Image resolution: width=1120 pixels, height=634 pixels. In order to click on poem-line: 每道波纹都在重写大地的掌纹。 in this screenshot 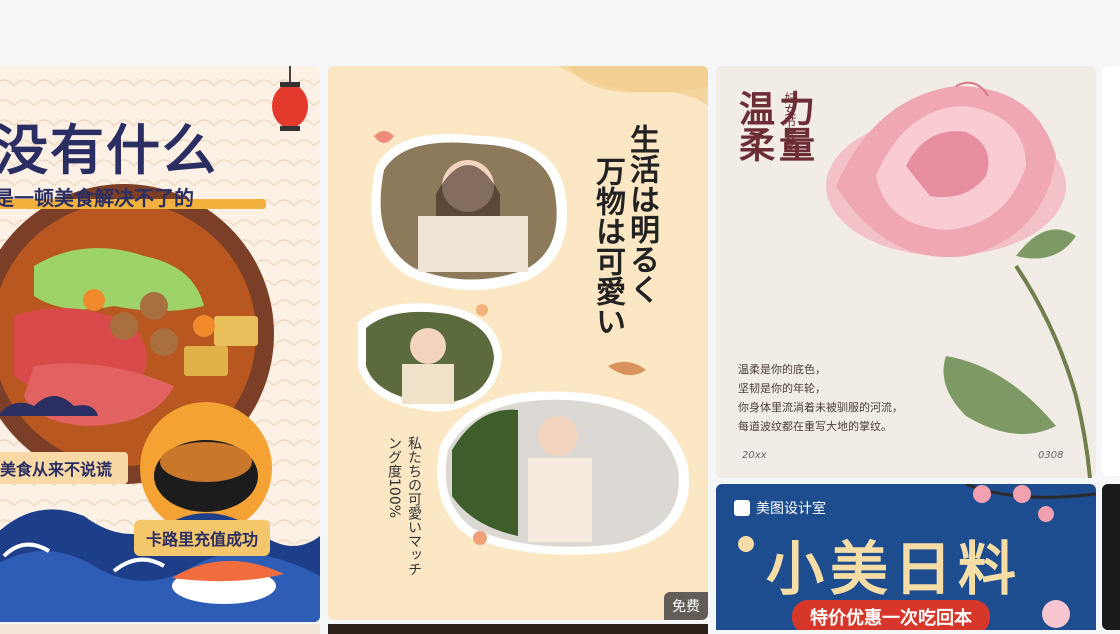, I will do `click(815, 426)`.